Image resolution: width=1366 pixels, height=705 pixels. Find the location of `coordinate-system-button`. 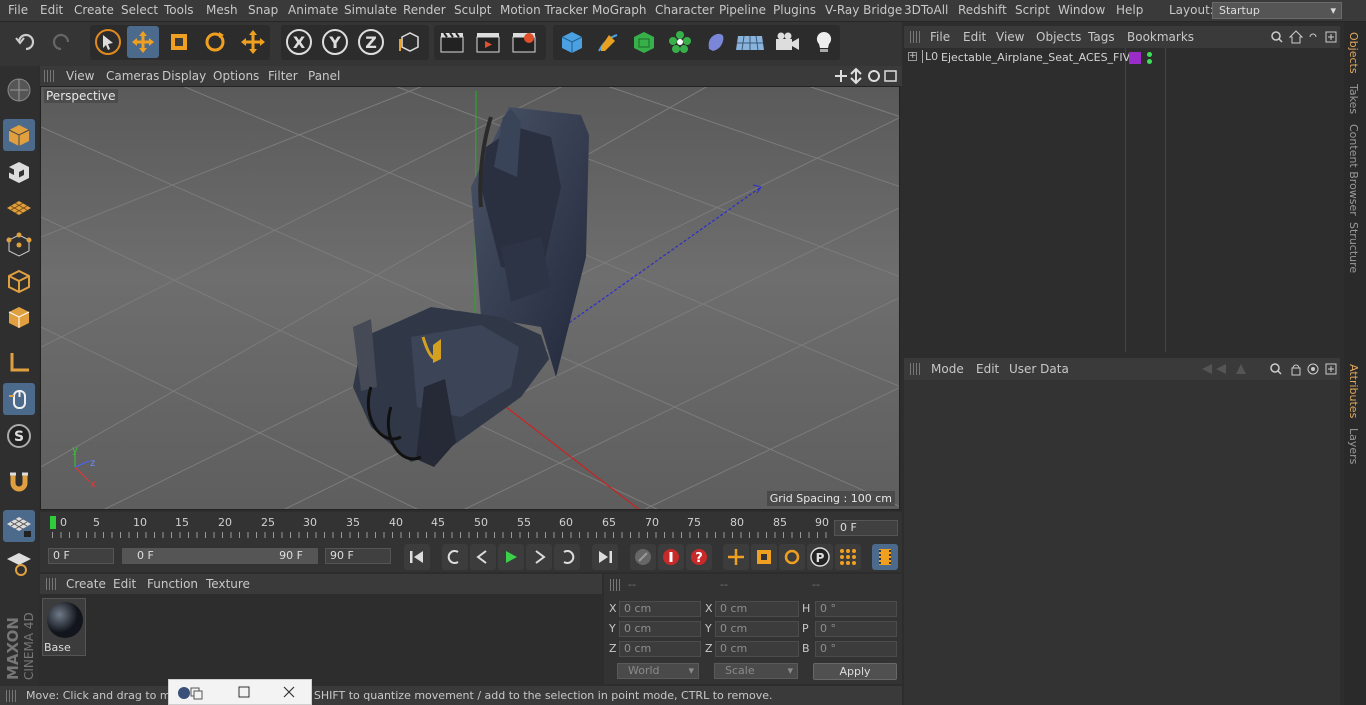

coordinate-system-button is located at coordinates (409, 42).